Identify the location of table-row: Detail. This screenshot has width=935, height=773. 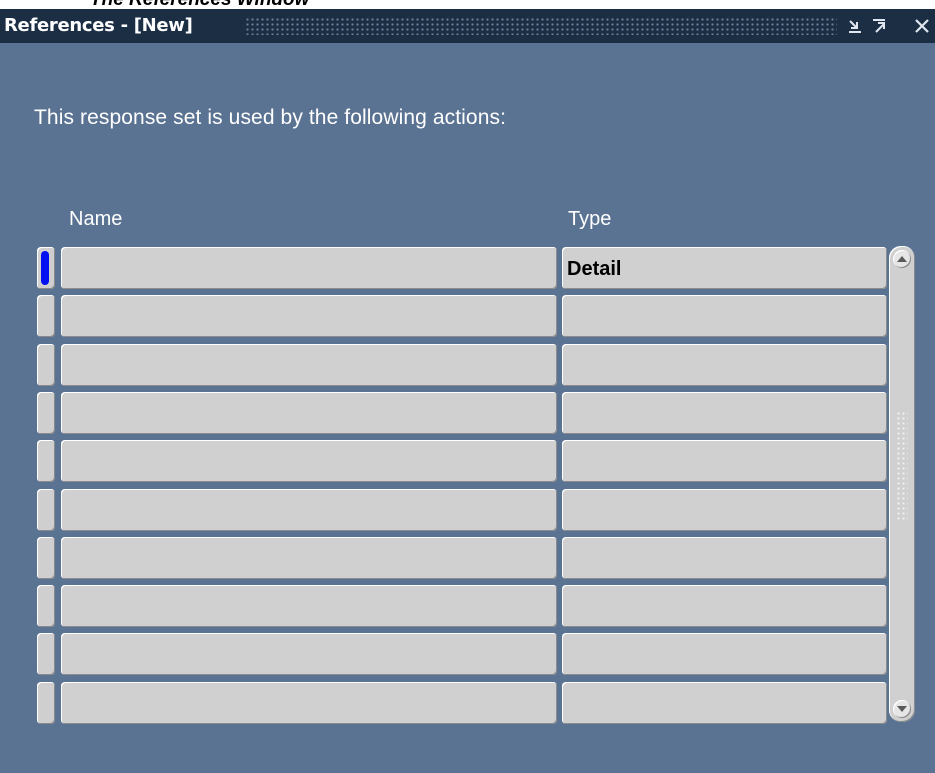
(462, 268).